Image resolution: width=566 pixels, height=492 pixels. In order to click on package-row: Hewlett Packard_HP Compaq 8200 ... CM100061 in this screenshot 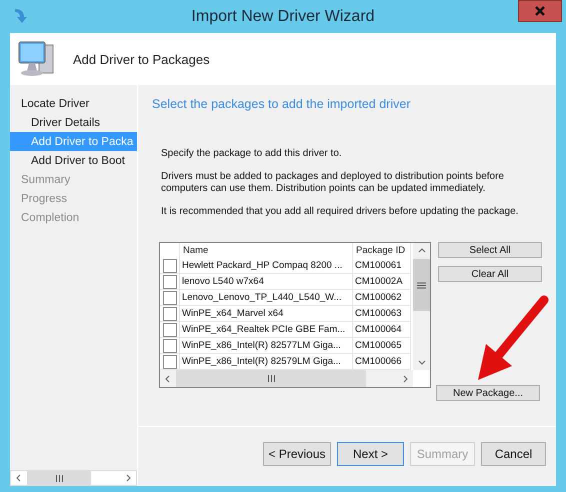, I will do `click(286, 266)`.